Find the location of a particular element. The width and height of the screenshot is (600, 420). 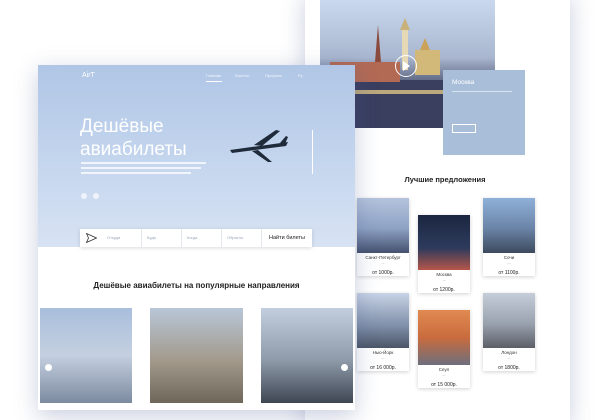

airplane-icon is located at coordinates (259, 146).